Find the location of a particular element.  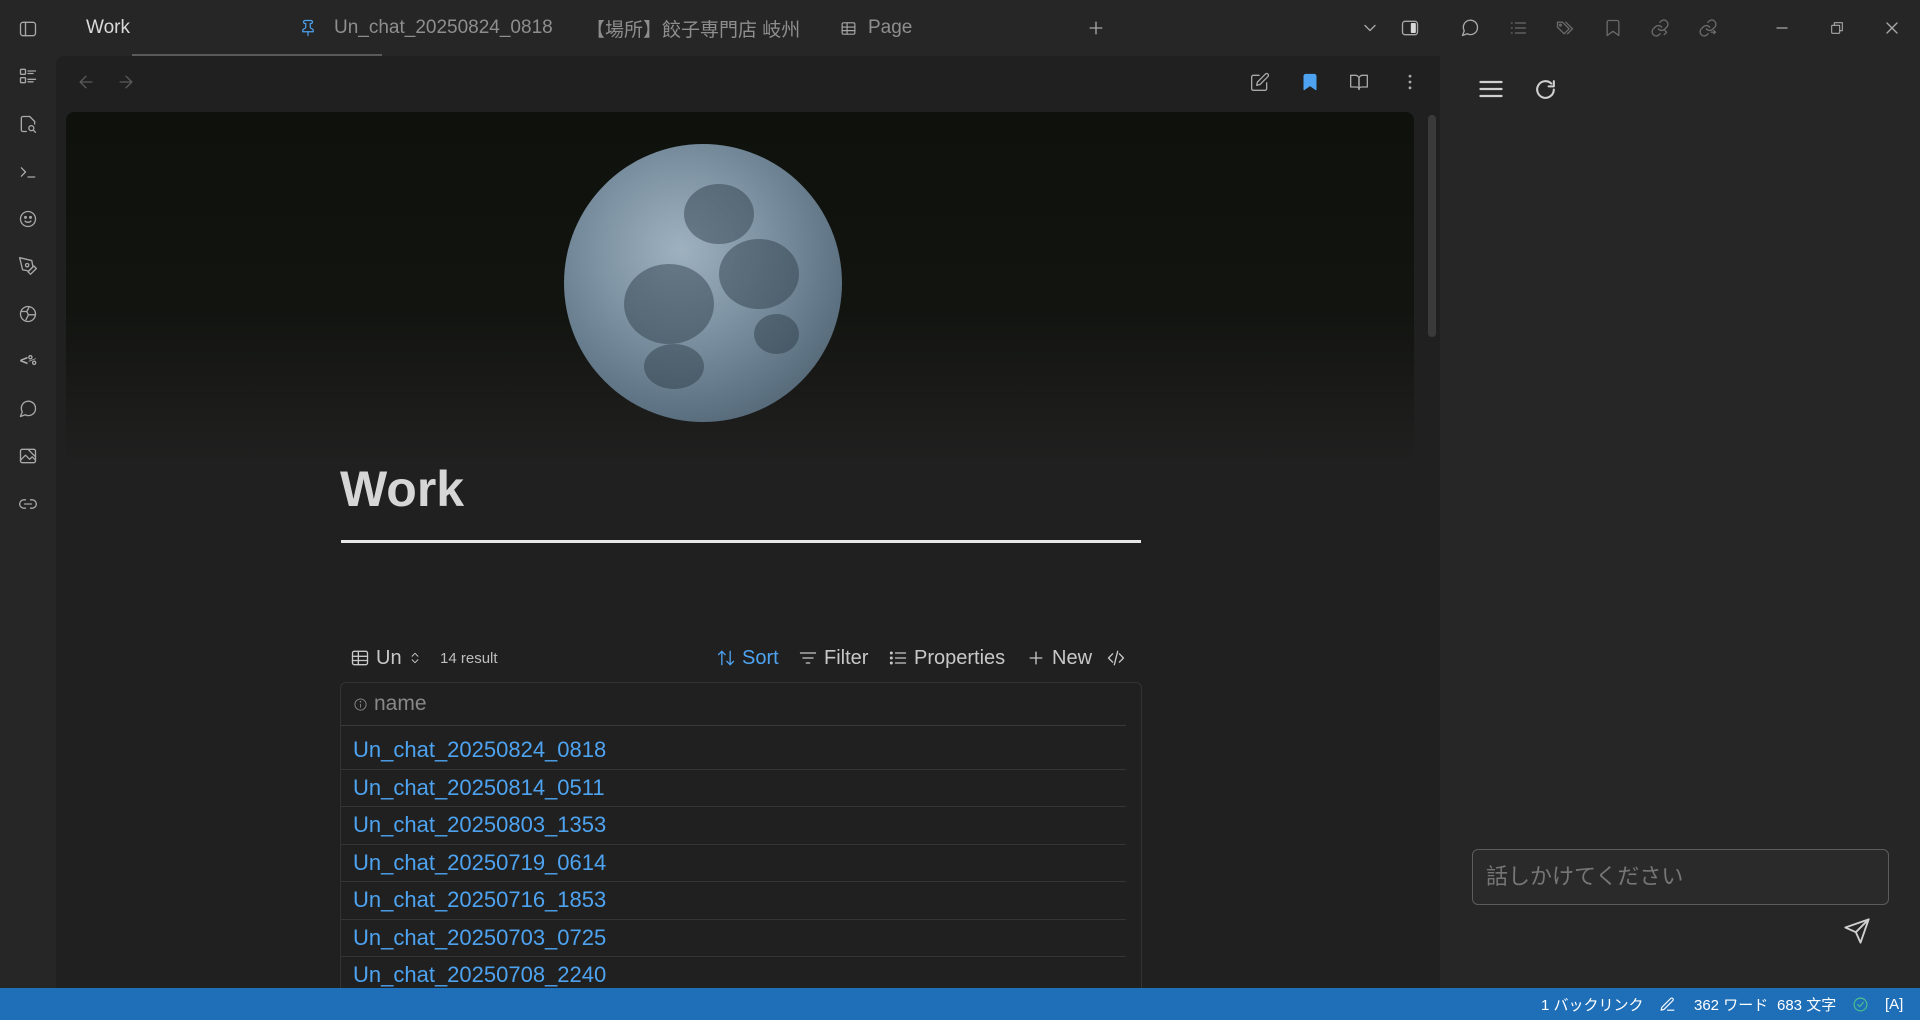

chat-bubble-icon is located at coordinates (28, 409).